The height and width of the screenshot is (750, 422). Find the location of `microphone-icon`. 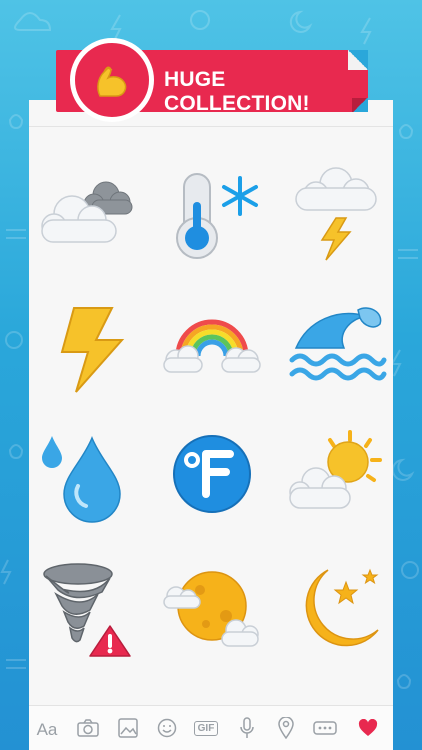

microphone-icon is located at coordinates (247, 728).